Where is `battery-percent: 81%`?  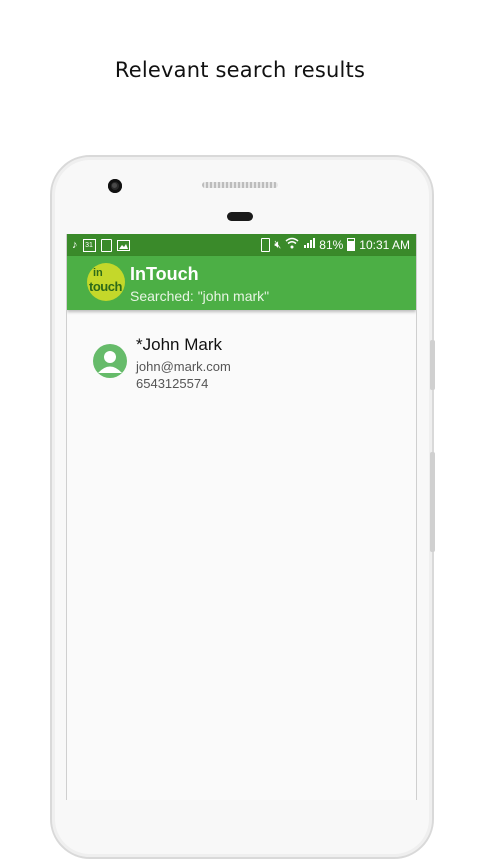 battery-percent: 81% is located at coordinates (331, 244).